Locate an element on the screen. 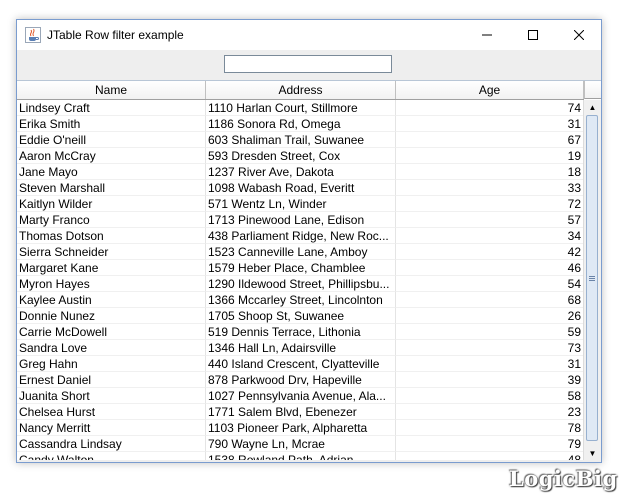  cell-name: Erika Smith is located at coordinates (111, 124).